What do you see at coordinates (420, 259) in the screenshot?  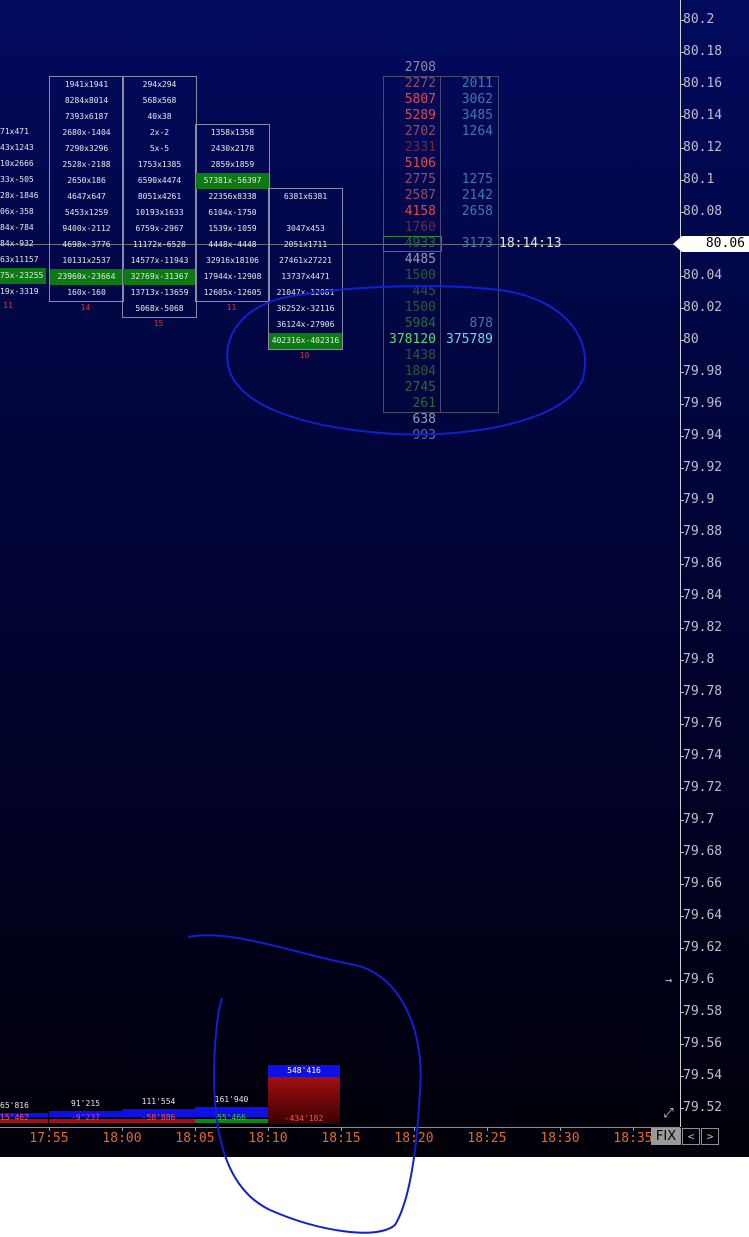 I see `ladder-left-value: 4485` at bounding box center [420, 259].